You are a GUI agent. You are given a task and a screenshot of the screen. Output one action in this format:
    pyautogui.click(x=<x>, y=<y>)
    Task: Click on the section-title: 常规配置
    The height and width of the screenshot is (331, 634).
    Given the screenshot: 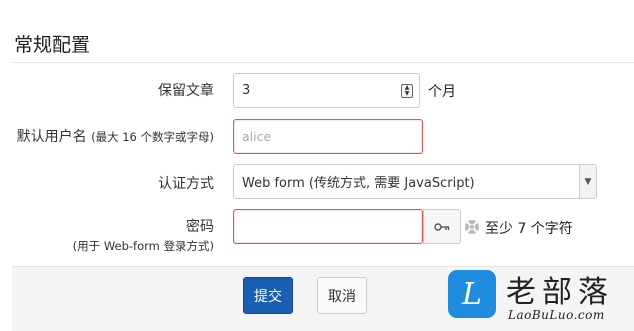 What is the action you would take?
    pyautogui.click(x=52, y=45)
    